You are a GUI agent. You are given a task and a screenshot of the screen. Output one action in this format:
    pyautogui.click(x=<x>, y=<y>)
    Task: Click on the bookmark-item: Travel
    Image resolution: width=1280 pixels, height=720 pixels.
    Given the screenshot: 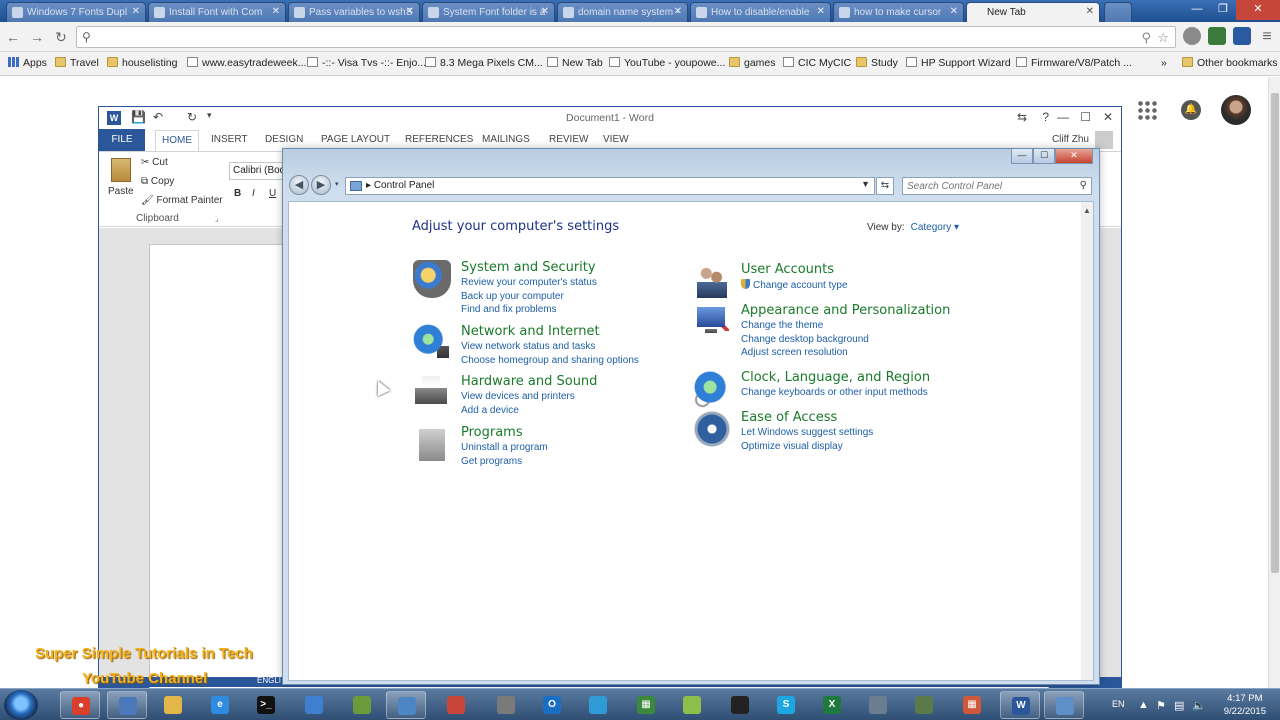 What is the action you would take?
    pyautogui.click(x=77, y=63)
    